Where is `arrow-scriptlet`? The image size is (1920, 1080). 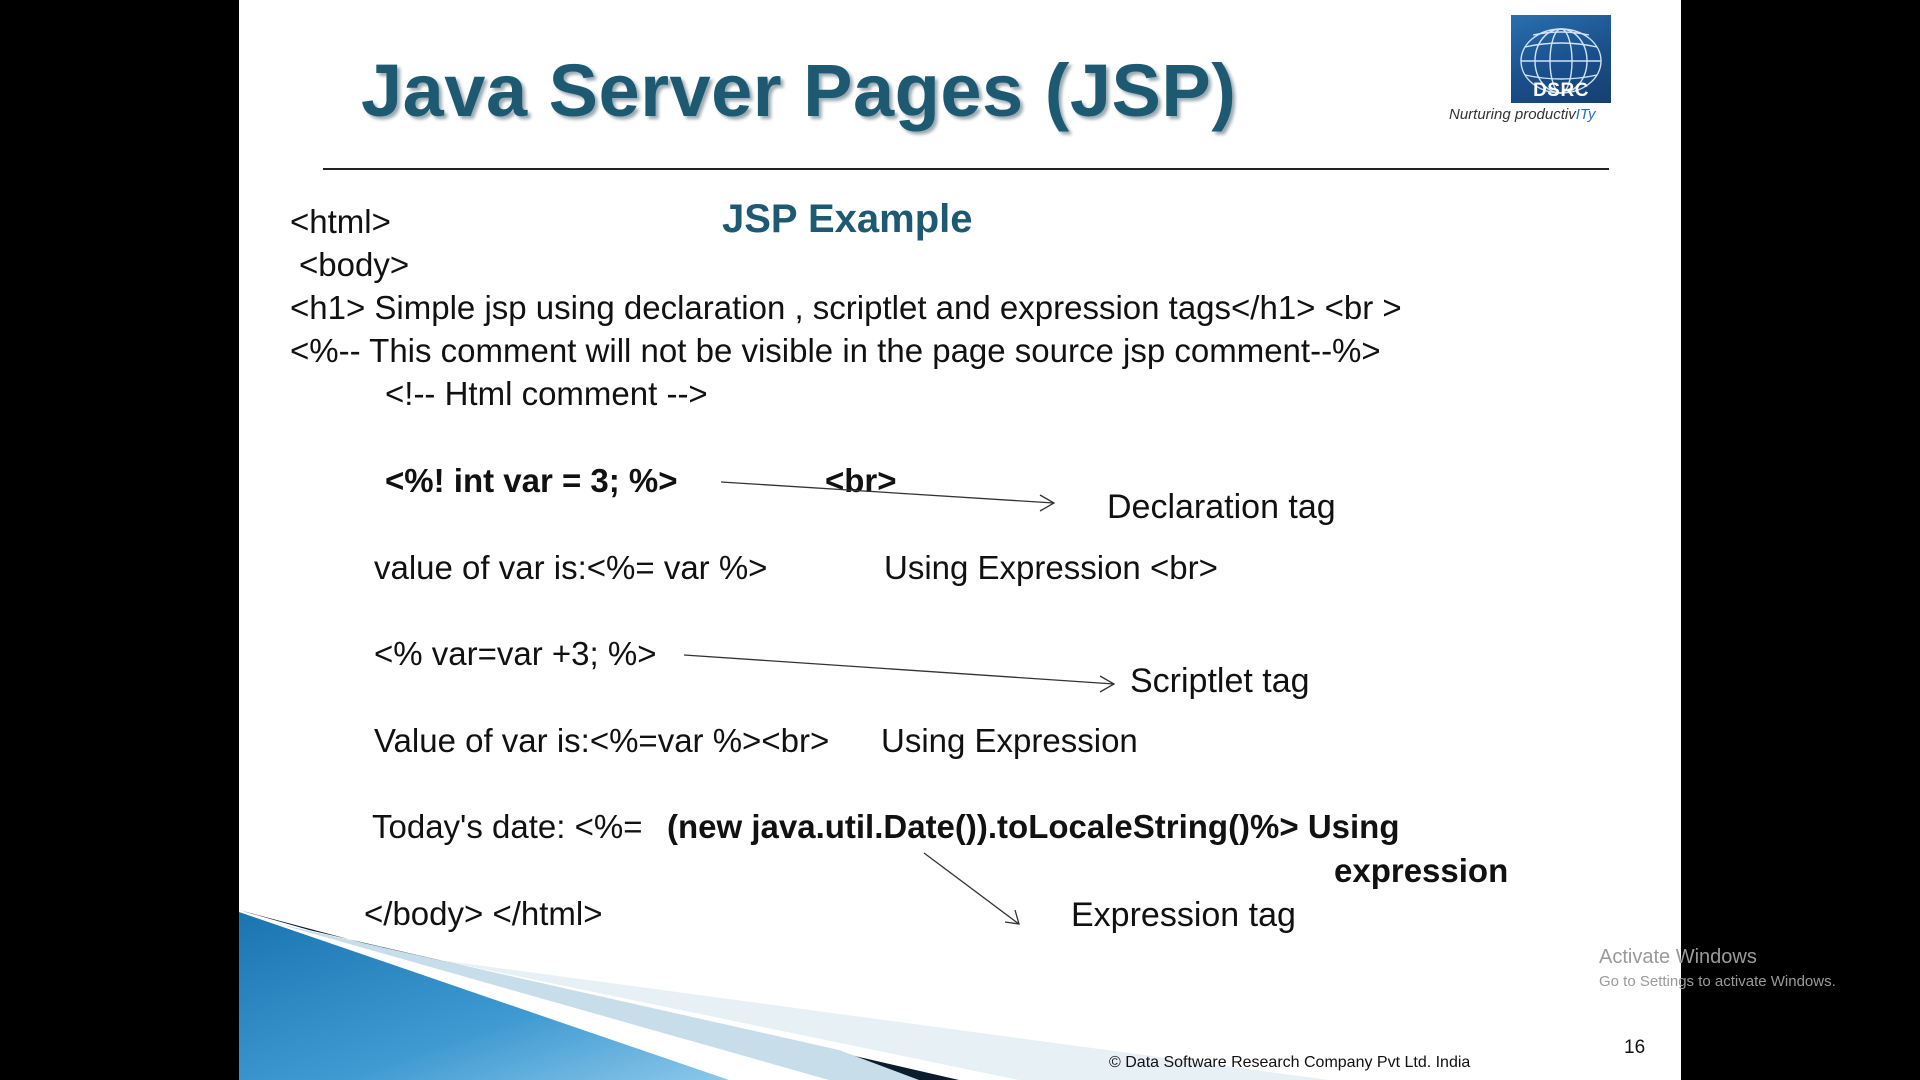
arrow-scriptlet is located at coordinates (899, 669).